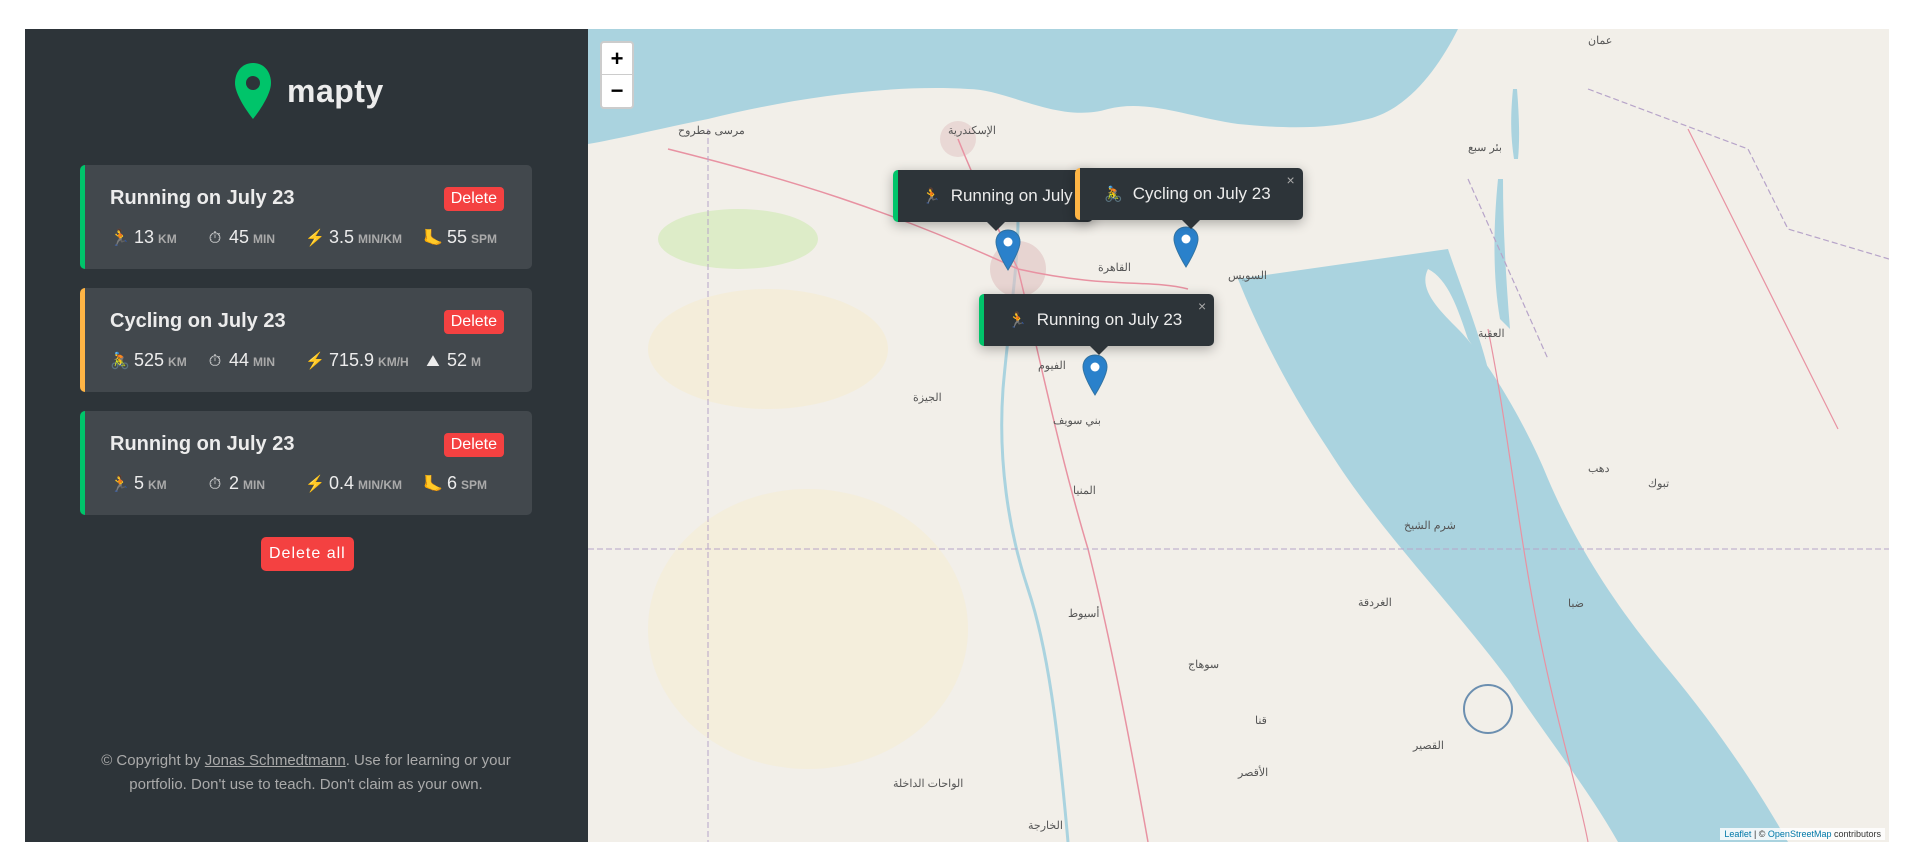 This screenshot has width=1911, height=867. Describe the element at coordinates (927, 398) in the screenshot. I see `city-label: الجيزة` at that location.